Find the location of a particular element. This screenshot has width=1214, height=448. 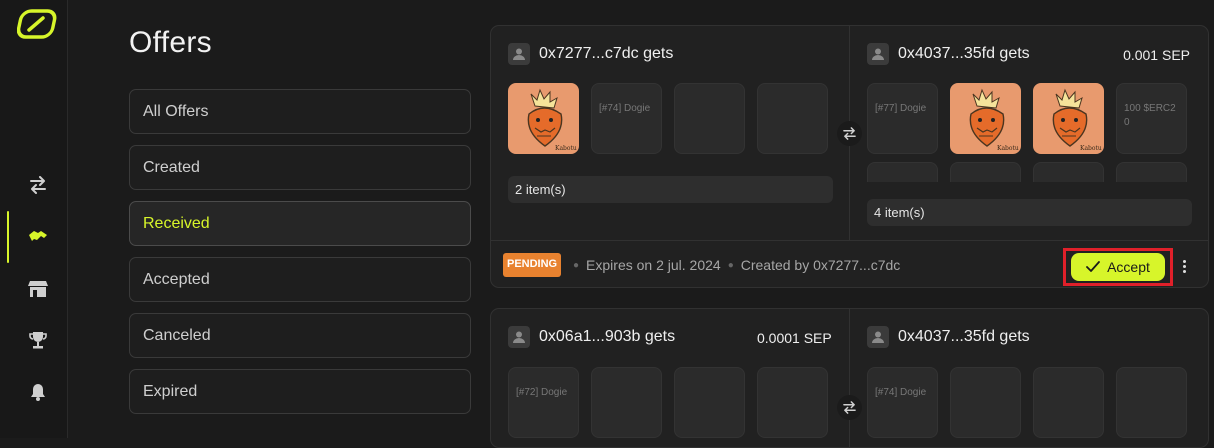

handshake-icon is located at coordinates (38, 237).